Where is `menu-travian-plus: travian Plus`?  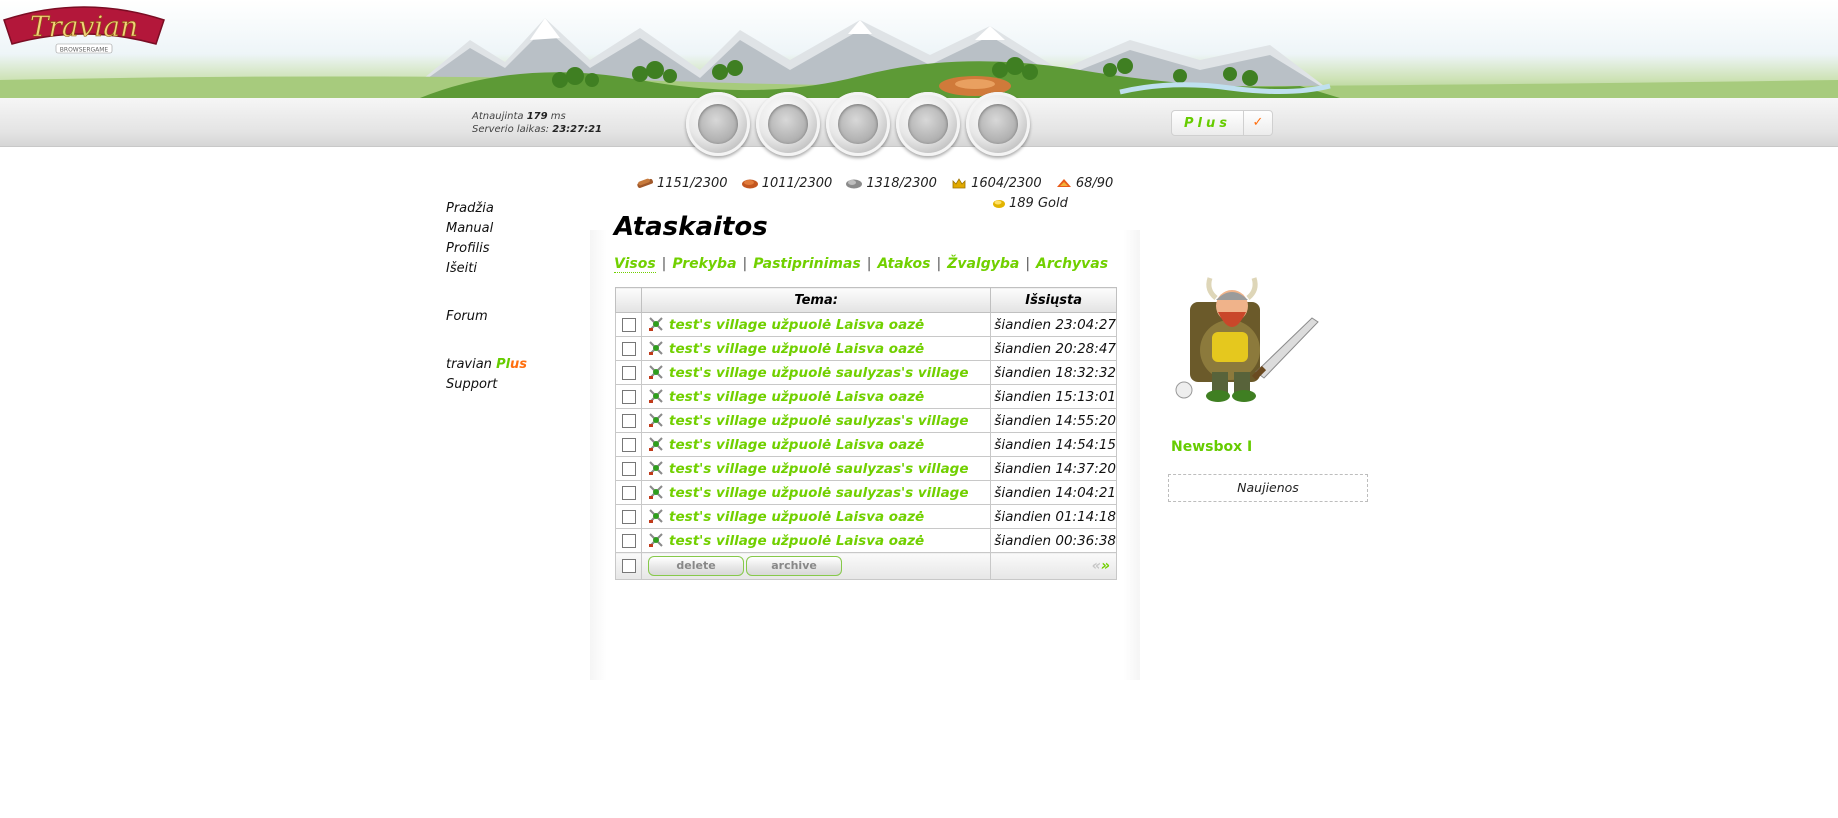 menu-travian-plus: travian Plus is located at coordinates (486, 367).